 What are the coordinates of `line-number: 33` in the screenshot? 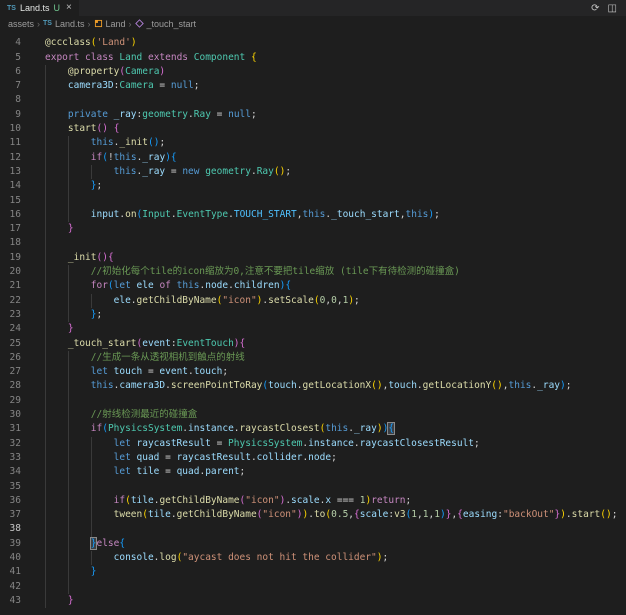 It's located at (10, 458).